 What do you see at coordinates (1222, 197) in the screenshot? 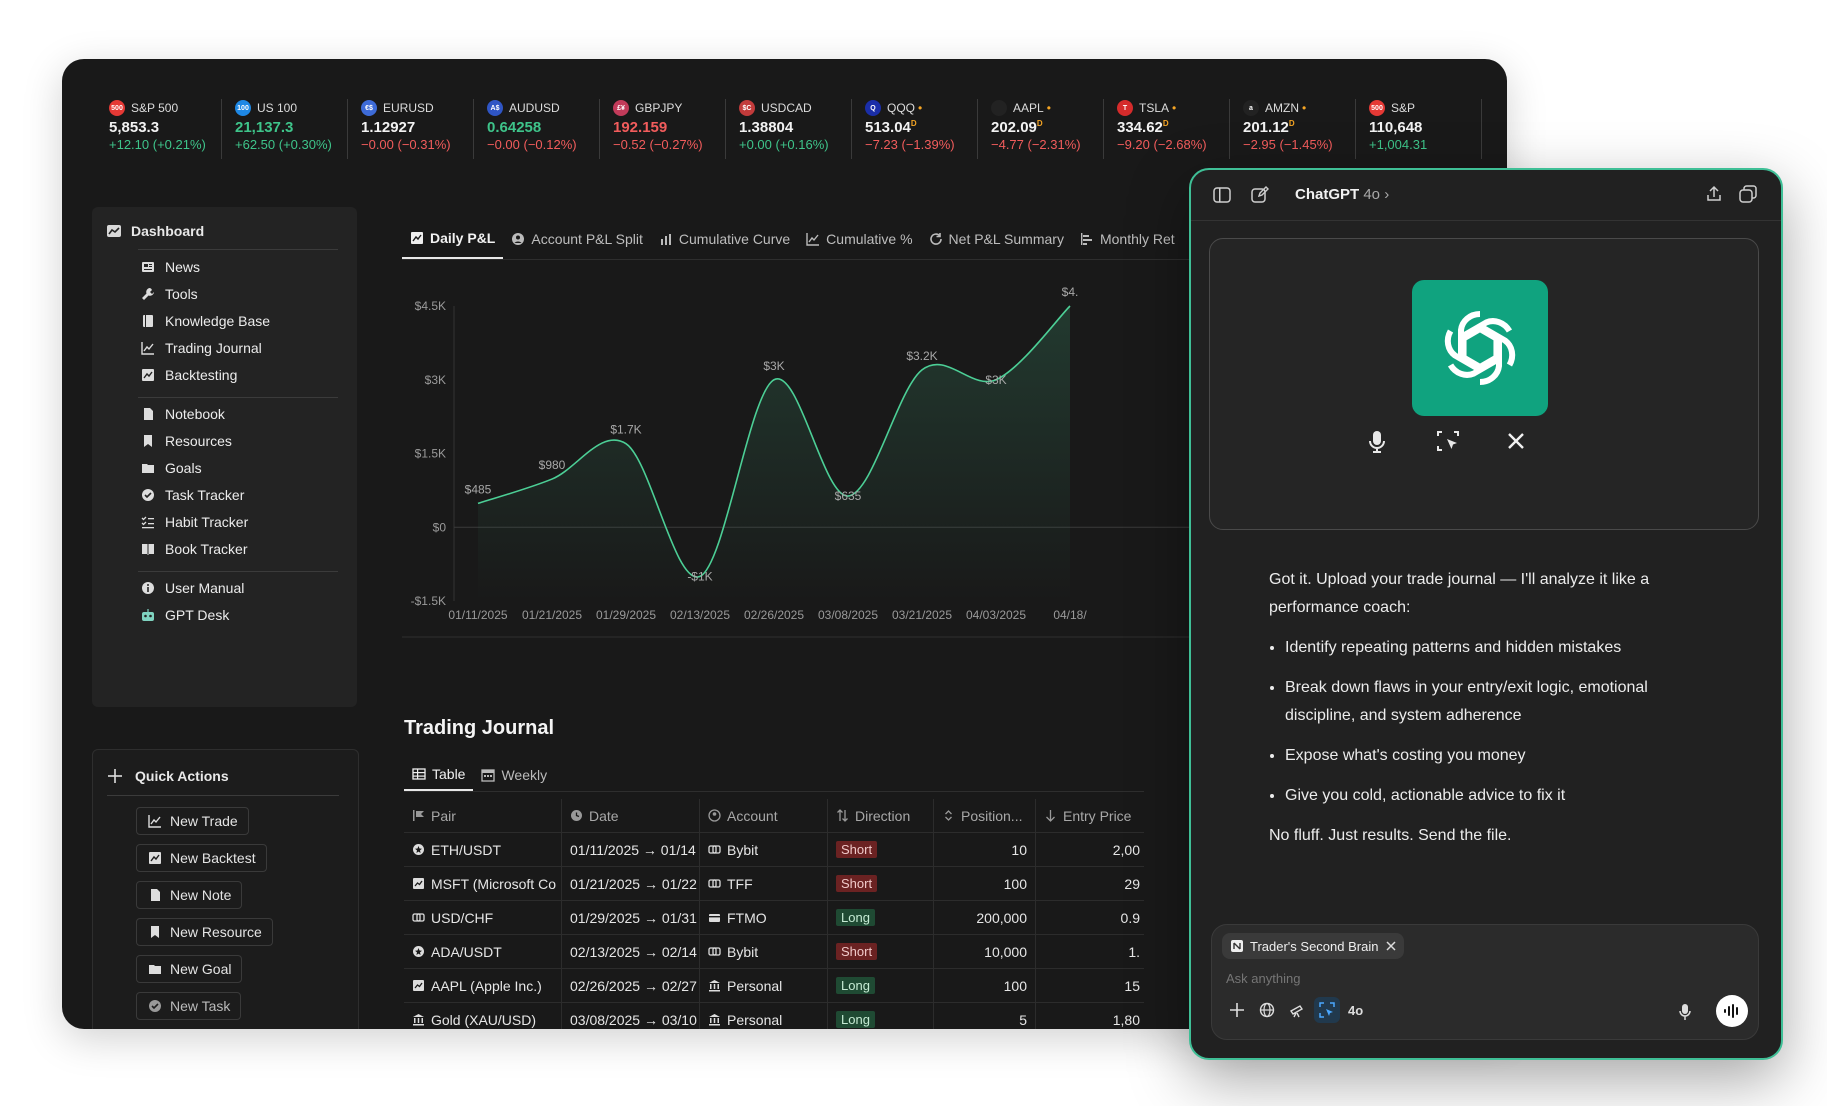
I see `sidebar-toggle-icon` at bounding box center [1222, 197].